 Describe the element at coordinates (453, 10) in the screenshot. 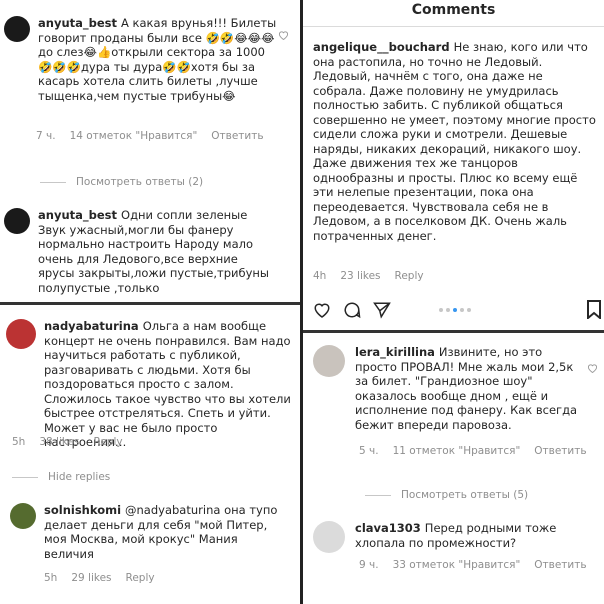

I see `page-title: Comments` at that location.